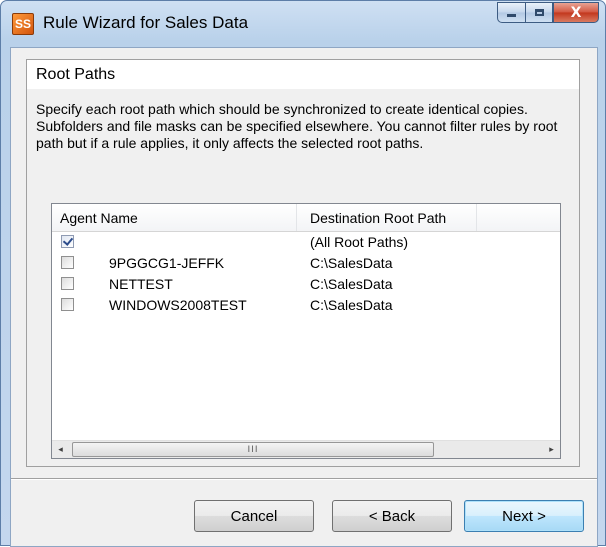  Describe the element at coordinates (141, 284) in the screenshot. I see `agent-name-cell: NETTEST` at that location.